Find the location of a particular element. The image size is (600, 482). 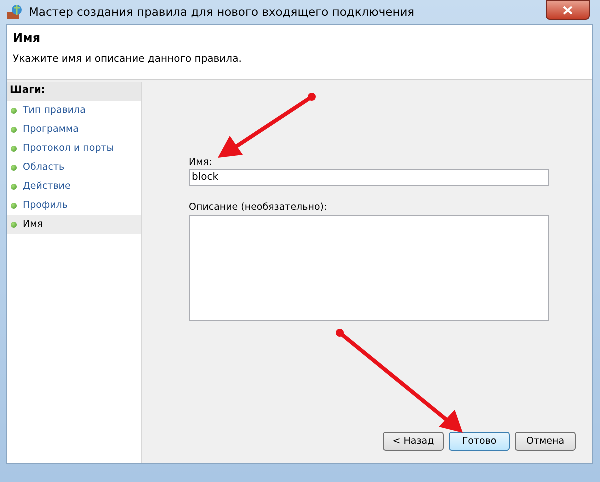

description-label: Описание (необязательно): is located at coordinates (258, 208).